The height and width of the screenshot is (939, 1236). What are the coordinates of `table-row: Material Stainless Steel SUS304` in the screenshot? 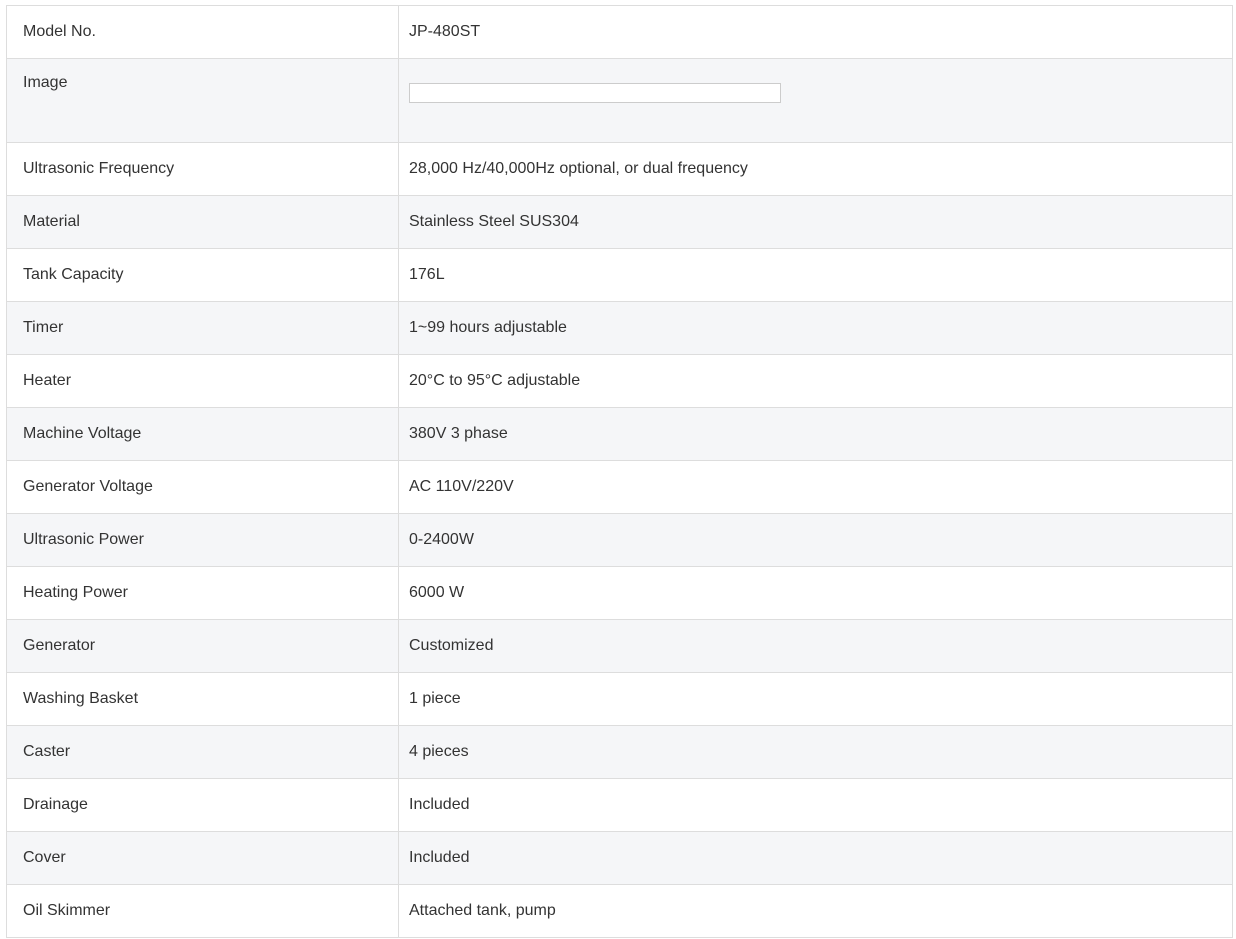 It's located at (619, 222).